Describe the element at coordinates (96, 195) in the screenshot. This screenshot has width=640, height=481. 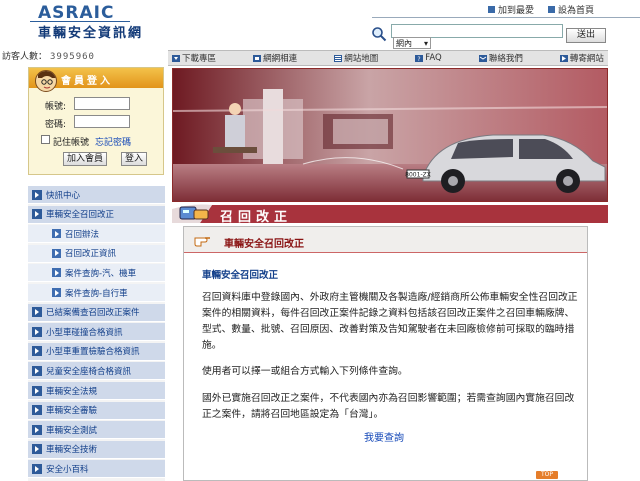
I see `sidebar-item: 快訊中心` at that location.